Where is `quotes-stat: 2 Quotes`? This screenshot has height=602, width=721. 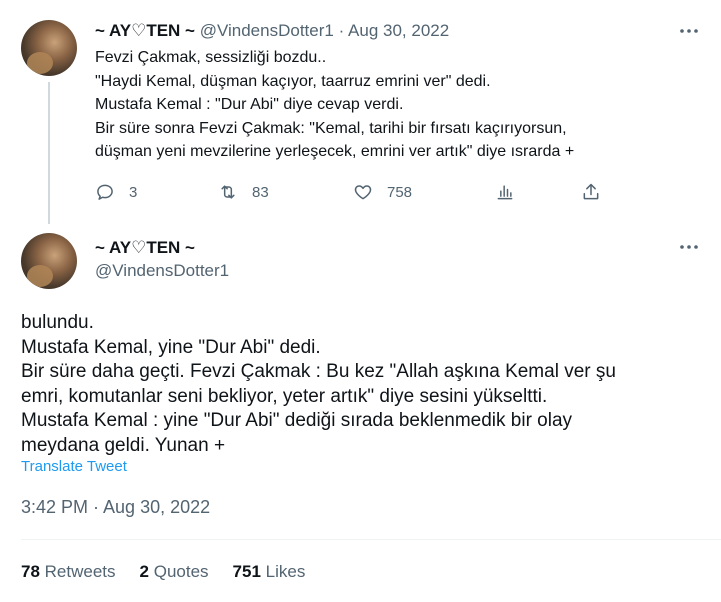
quotes-stat: 2 Quotes is located at coordinates (174, 572).